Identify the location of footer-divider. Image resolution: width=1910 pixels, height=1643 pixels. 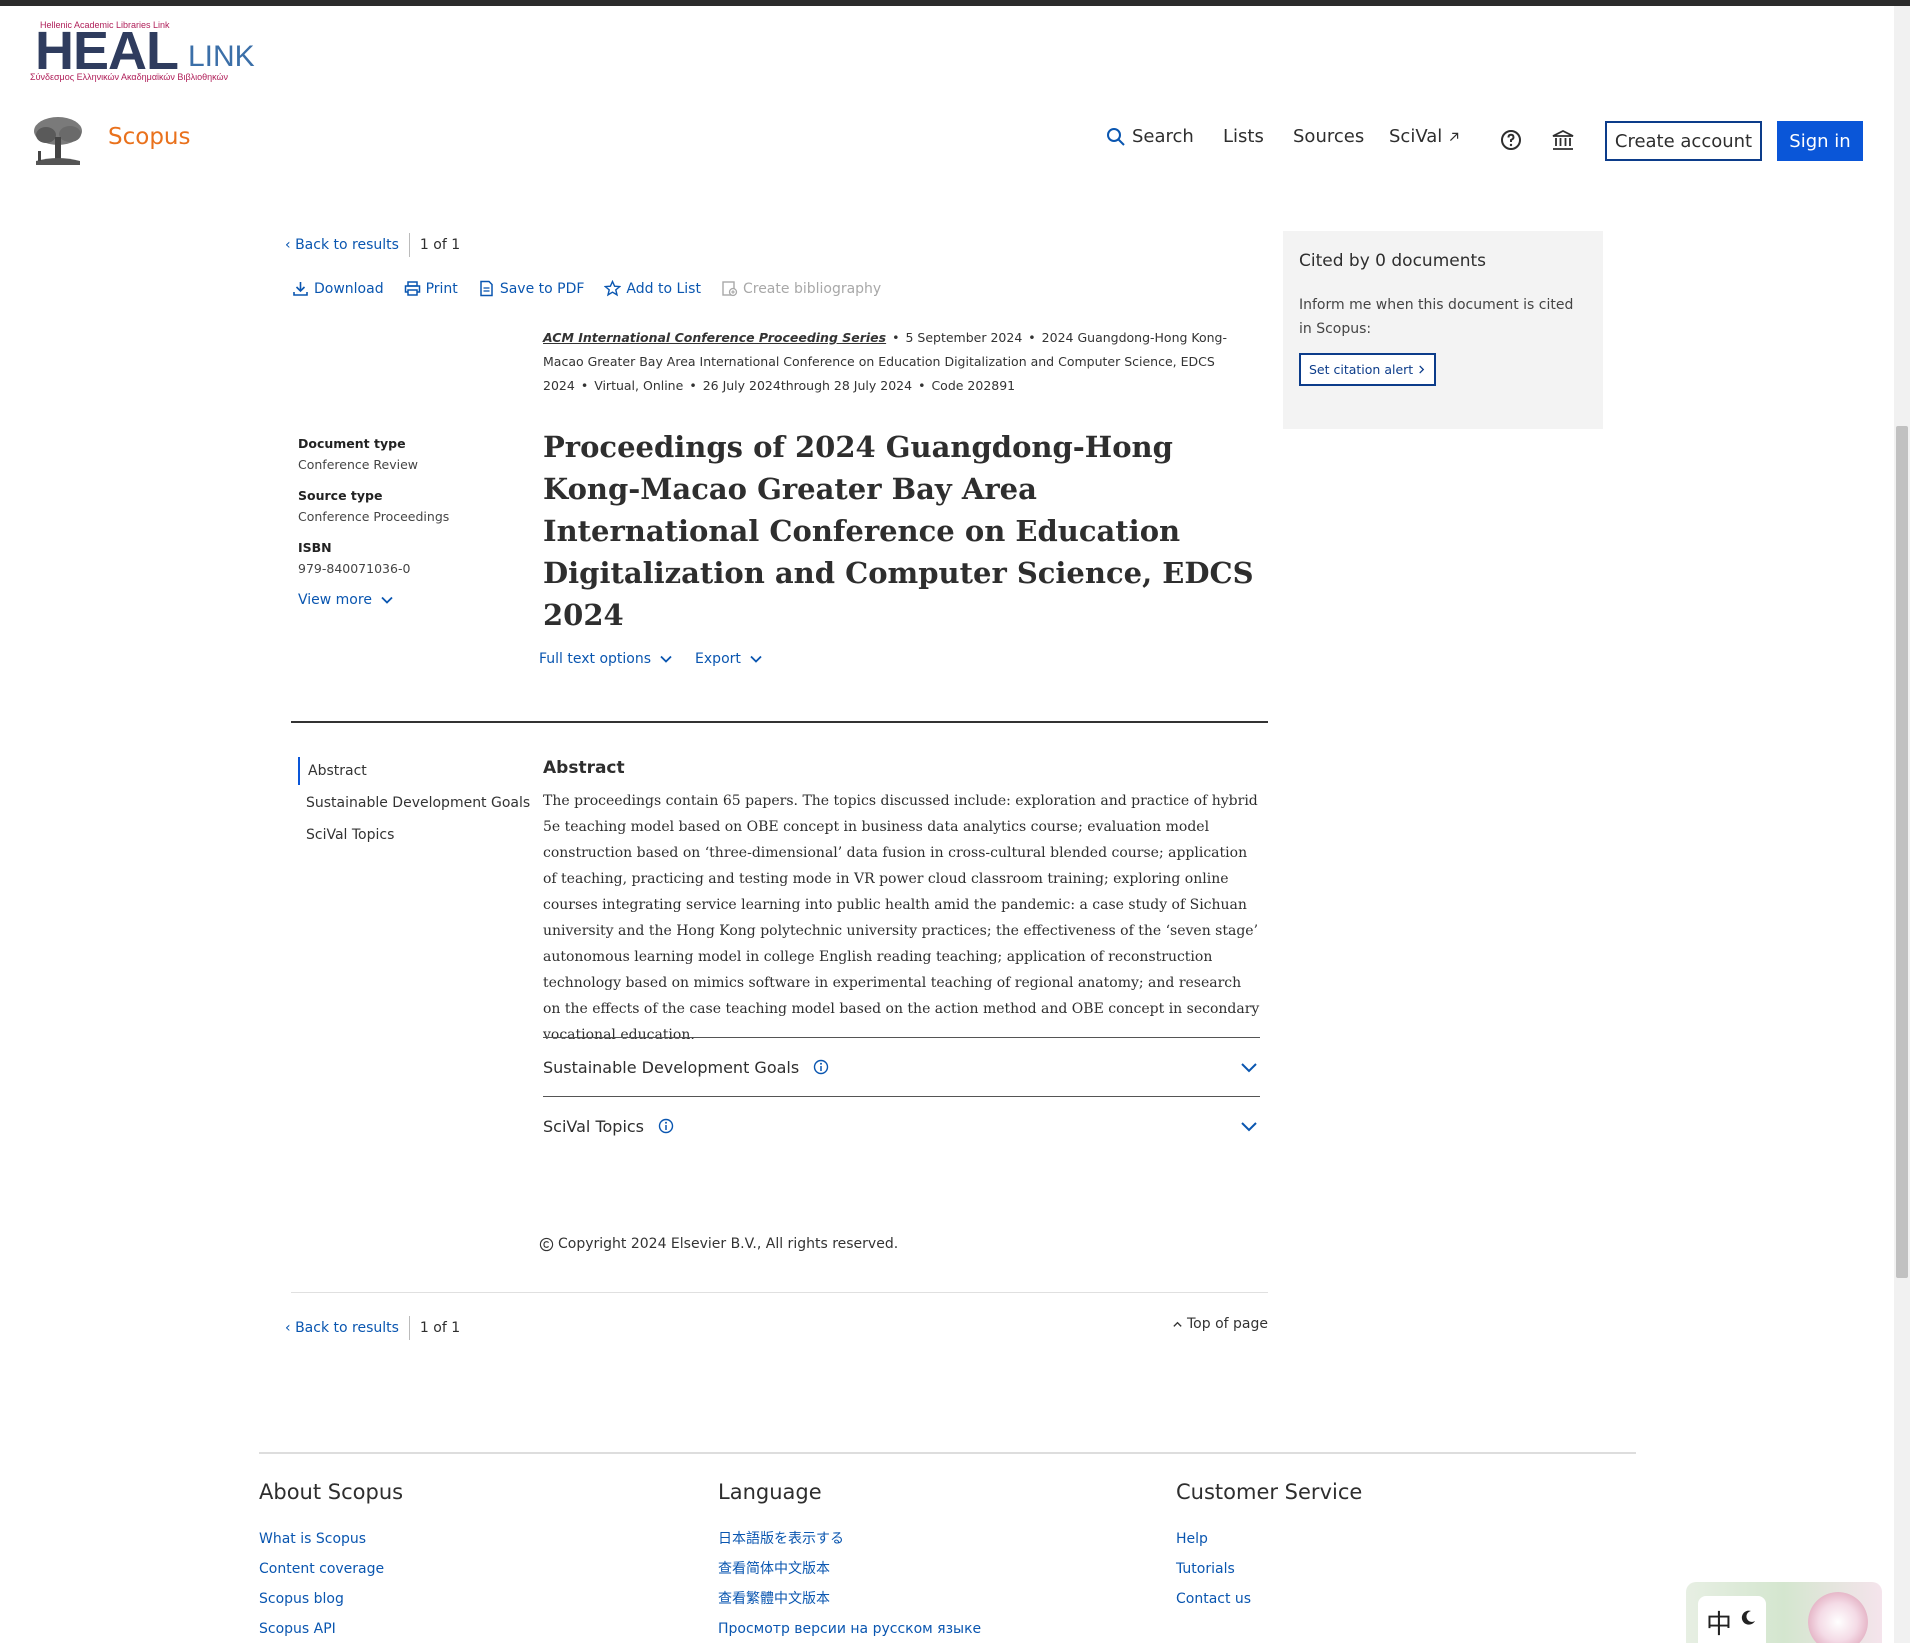
(947, 1453).